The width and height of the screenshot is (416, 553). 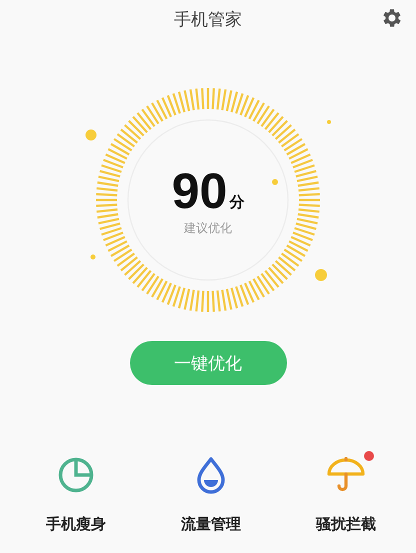 What do you see at coordinates (211, 524) in the screenshot?
I see `tool-label: 流量管理` at bounding box center [211, 524].